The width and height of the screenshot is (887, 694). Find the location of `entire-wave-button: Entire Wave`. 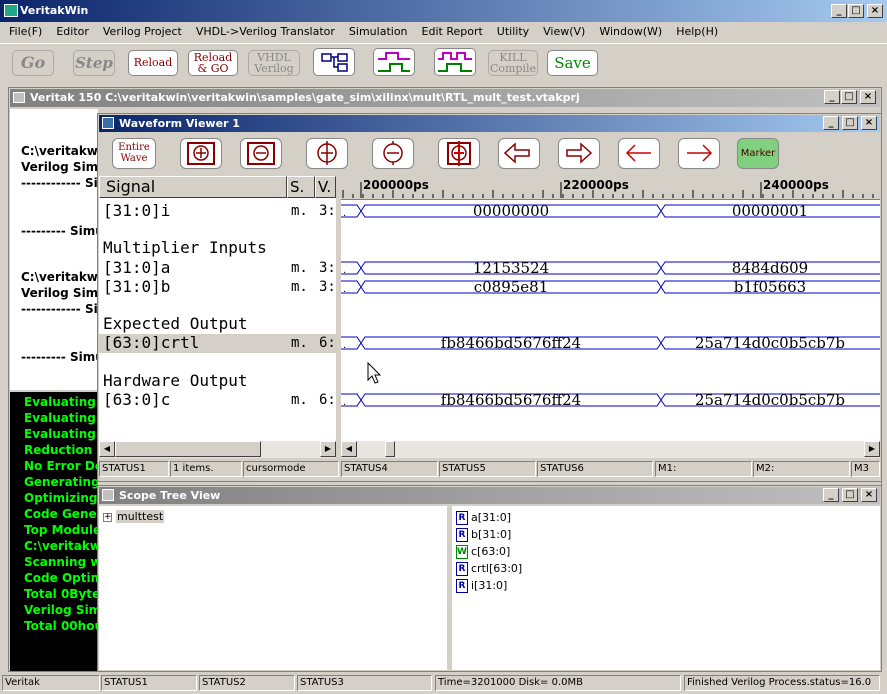

entire-wave-button: Entire Wave is located at coordinates (134, 153).